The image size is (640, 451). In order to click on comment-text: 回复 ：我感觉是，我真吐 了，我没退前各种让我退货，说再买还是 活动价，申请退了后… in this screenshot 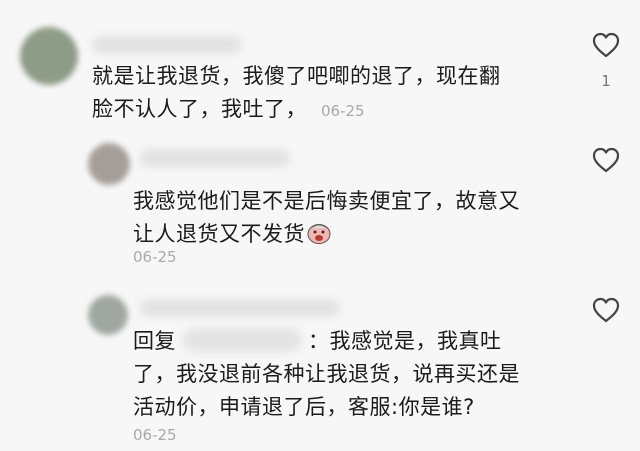, I will do `click(326, 374)`.